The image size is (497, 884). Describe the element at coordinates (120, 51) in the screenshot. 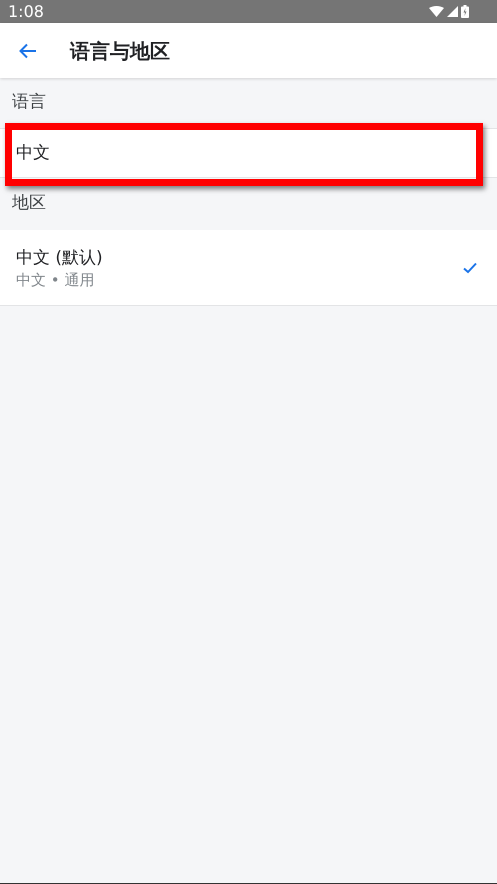

I see `screen-title: 语言与地区` at that location.